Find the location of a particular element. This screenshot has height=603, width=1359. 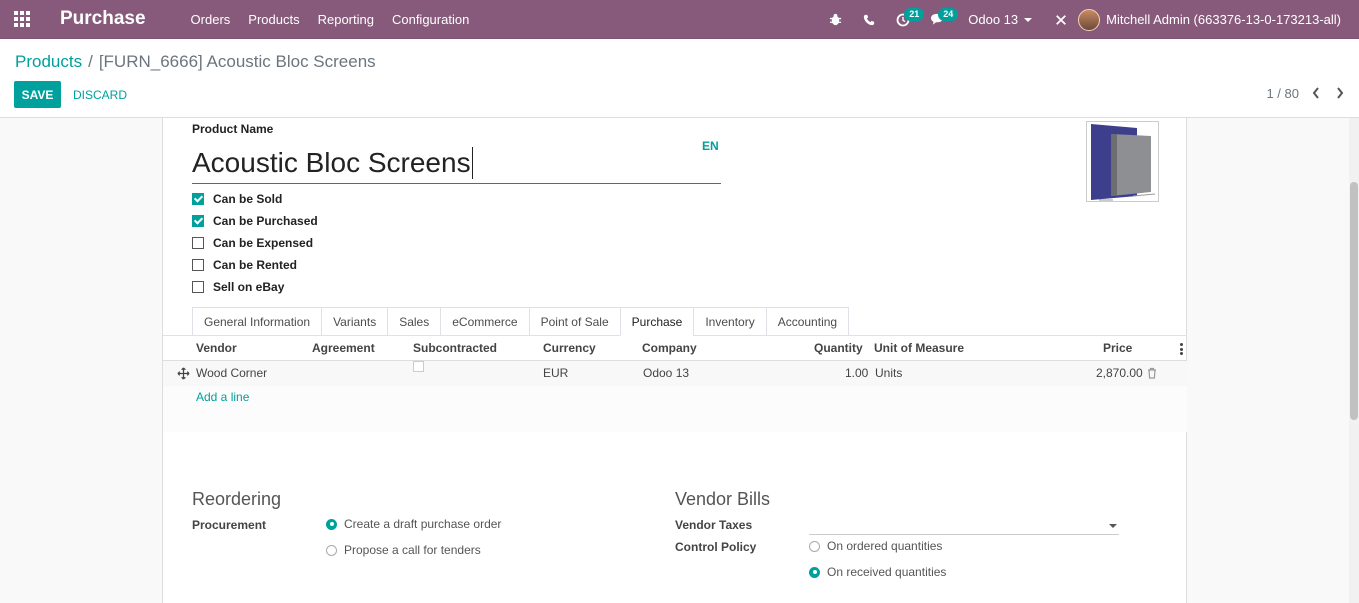

product-name-label: Product Name is located at coordinates (233, 129).